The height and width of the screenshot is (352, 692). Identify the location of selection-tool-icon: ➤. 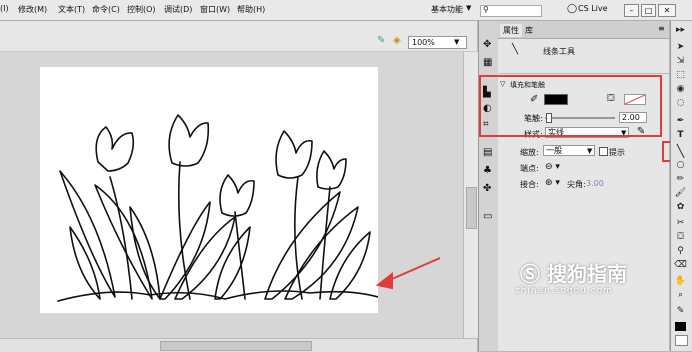
(680, 47).